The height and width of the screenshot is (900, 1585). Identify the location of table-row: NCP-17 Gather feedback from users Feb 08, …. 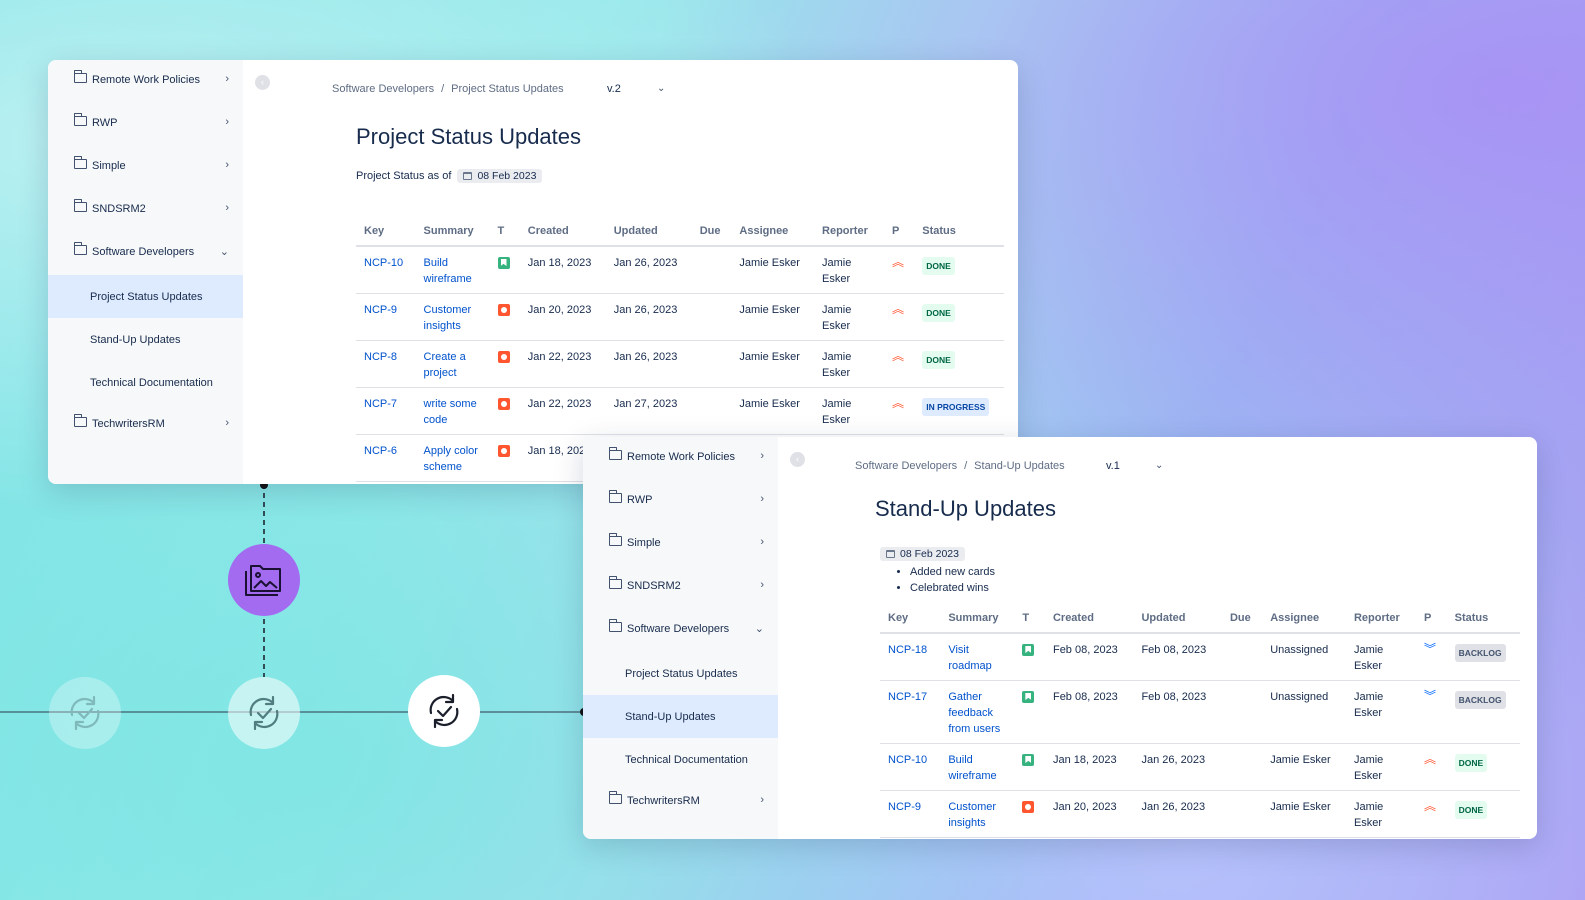
(1200, 712).